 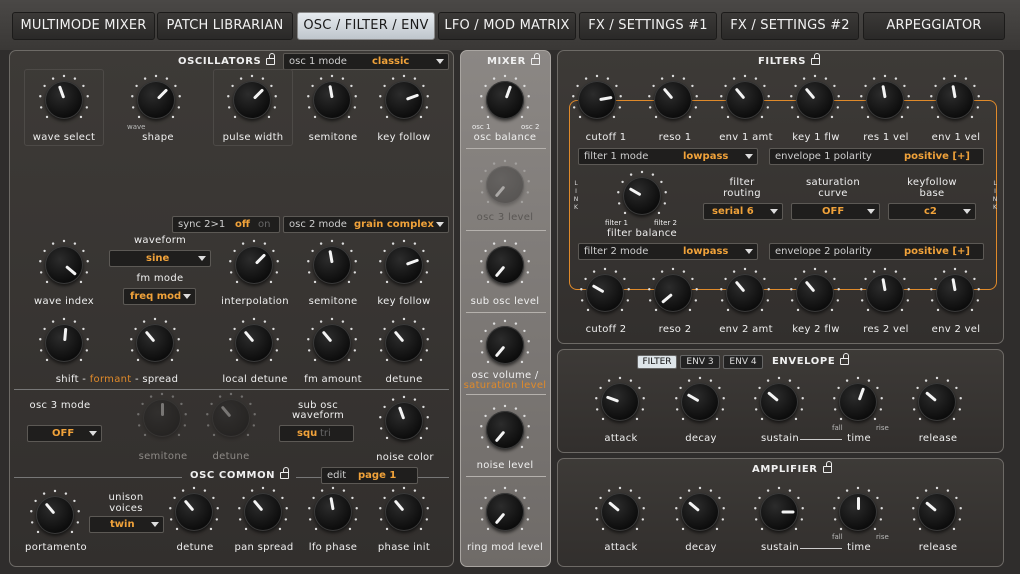 What do you see at coordinates (56, 547) in the screenshot?
I see `portamento-label: portamento` at bounding box center [56, 547].